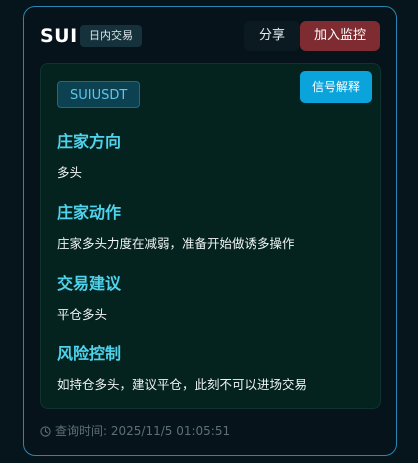  What do you see at coordinates (59, 36) in the screenshot?
I see `coin-symbol: SUI` at bounding box center [59, 36].